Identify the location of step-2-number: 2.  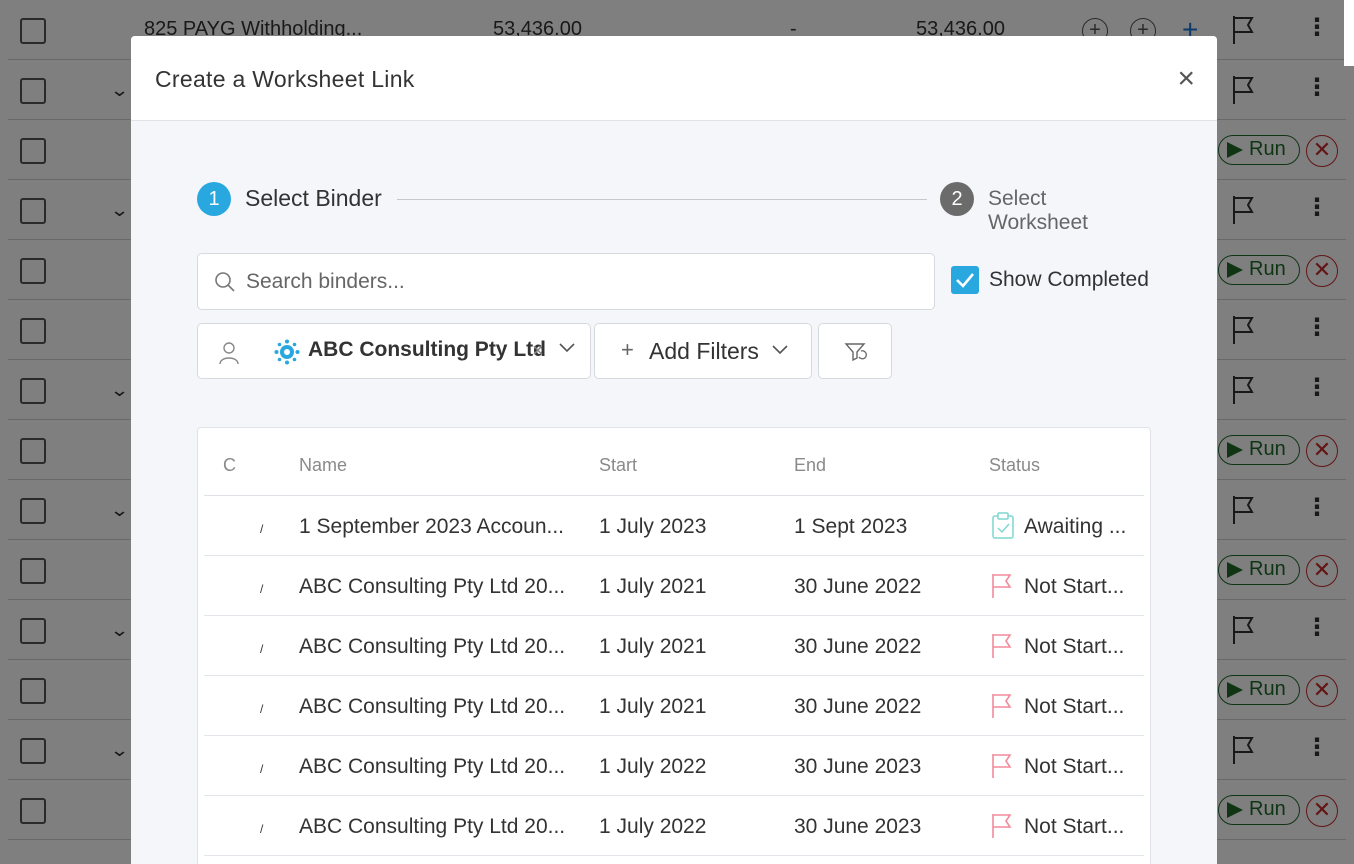
(957, 199).